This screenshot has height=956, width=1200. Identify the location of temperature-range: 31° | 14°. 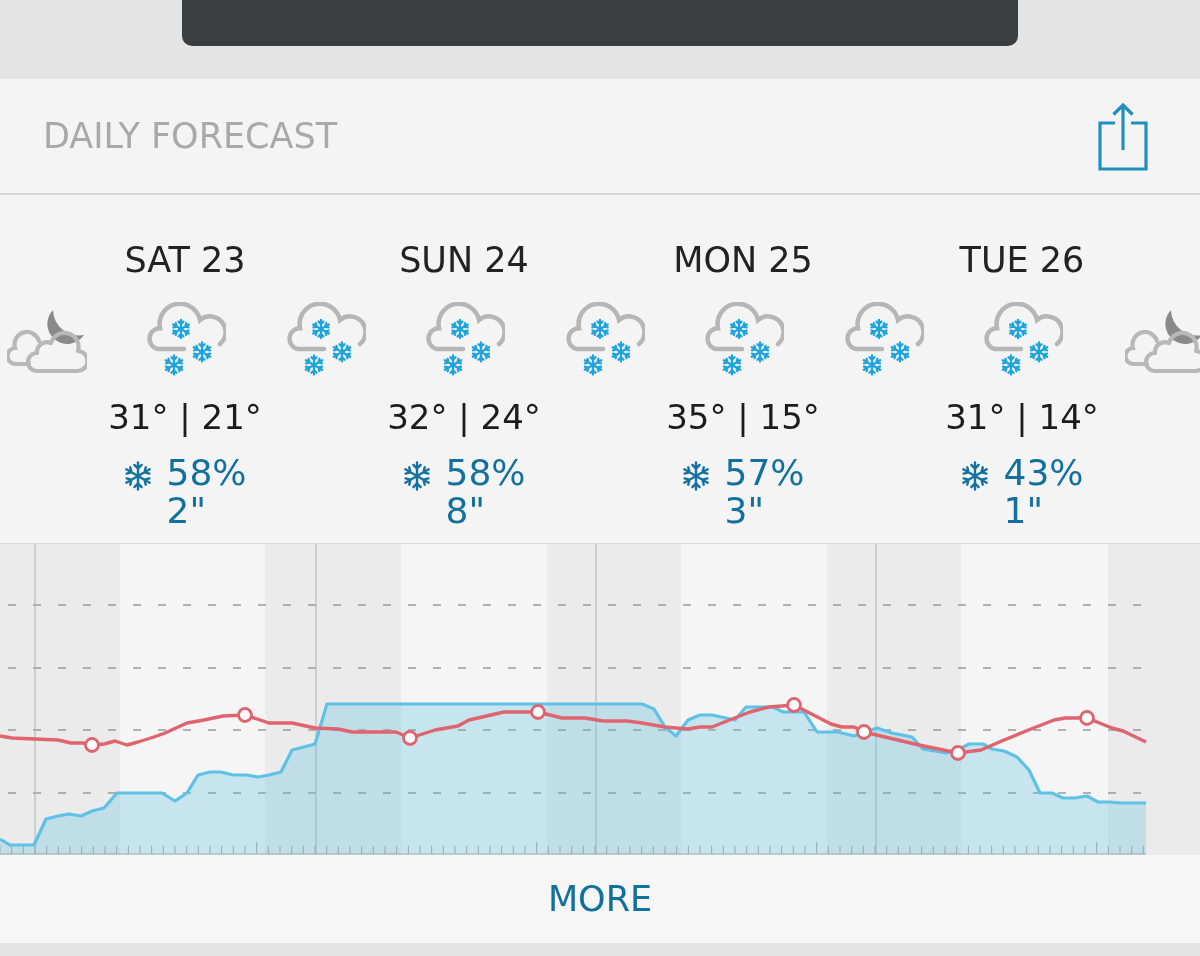
(1022, 417).